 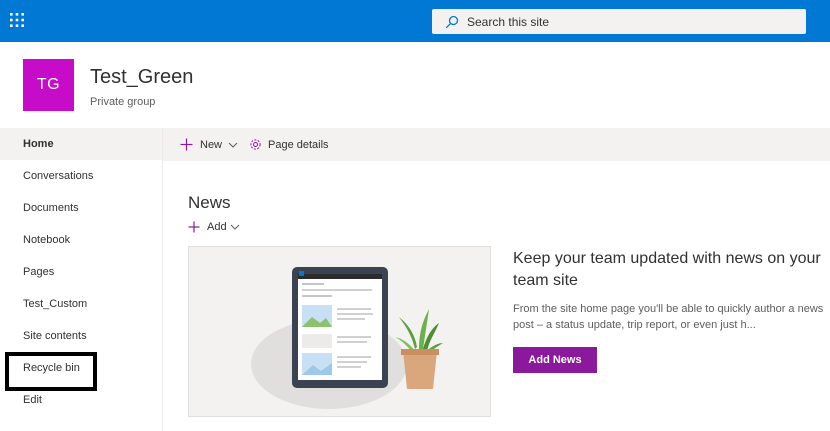 What do you see at coordinates (619, 21) in the screenshot?
I see `search-box: Search this site` at bounding box center [619, 21].